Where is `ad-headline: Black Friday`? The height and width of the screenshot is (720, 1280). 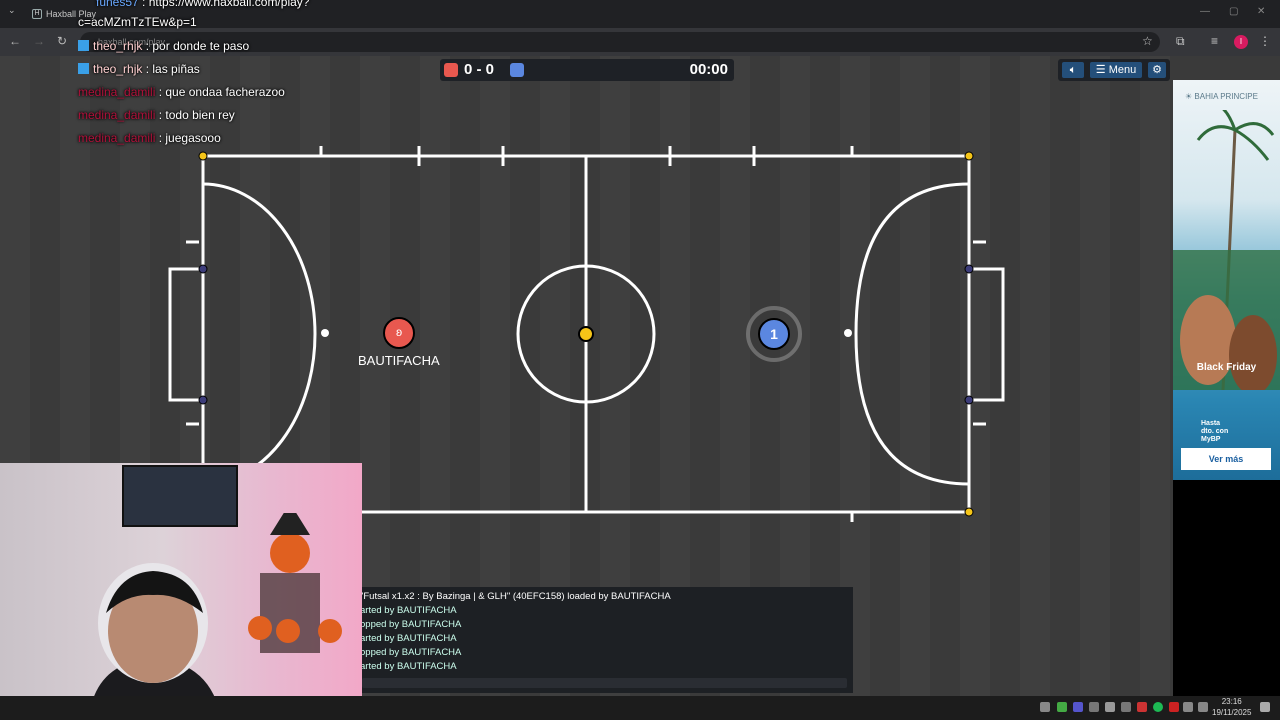 ad-headline: Black Friday is located at coordinates (1226, 367).